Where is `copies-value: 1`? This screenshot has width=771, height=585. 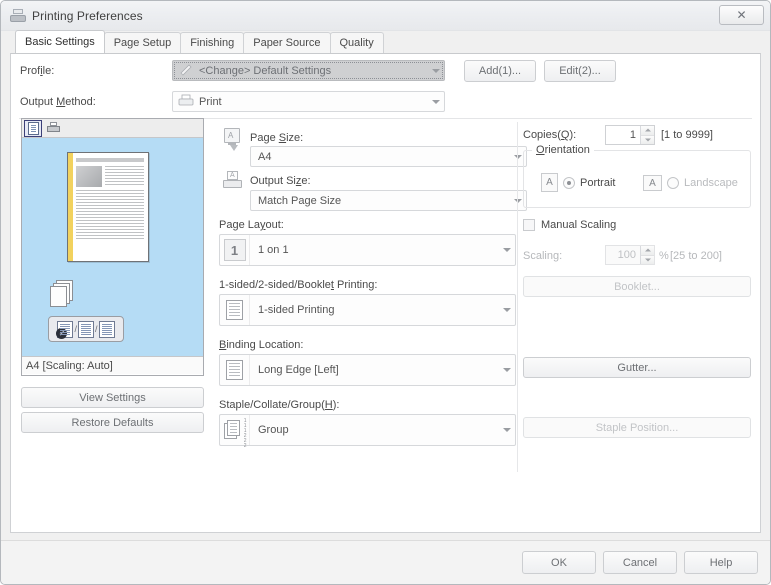 copies-value: 1 is located at coordinates (632, 135).